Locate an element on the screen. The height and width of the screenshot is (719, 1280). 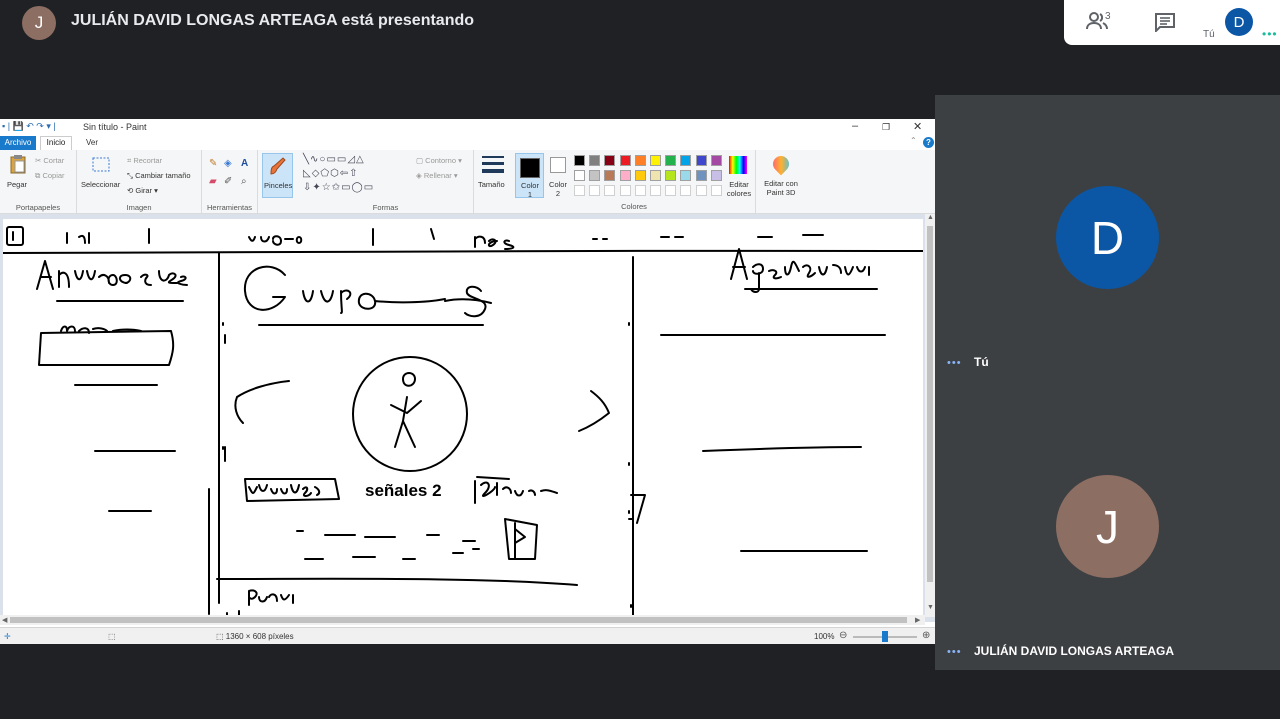
paint3d-icon is located at coordinates (781, 164).